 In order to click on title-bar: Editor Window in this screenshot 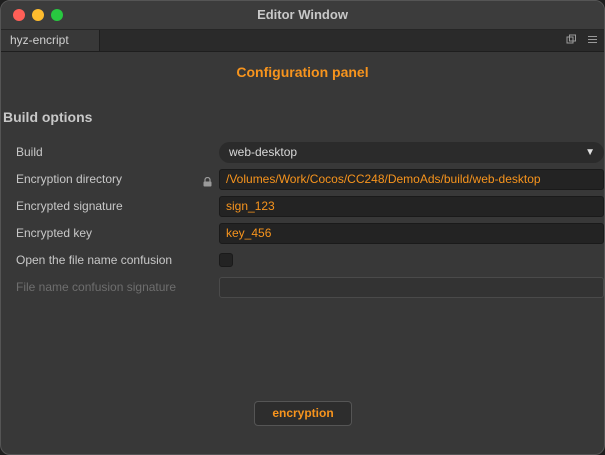, I will do `click(302, 15)`.